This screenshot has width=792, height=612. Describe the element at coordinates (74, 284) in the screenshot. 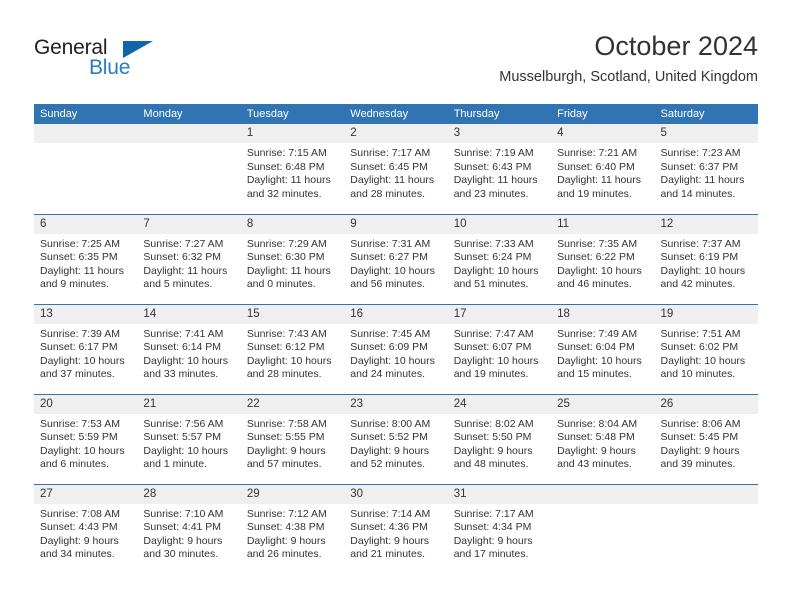

I see `day-detail-line: and 9 minutes.` at that location.